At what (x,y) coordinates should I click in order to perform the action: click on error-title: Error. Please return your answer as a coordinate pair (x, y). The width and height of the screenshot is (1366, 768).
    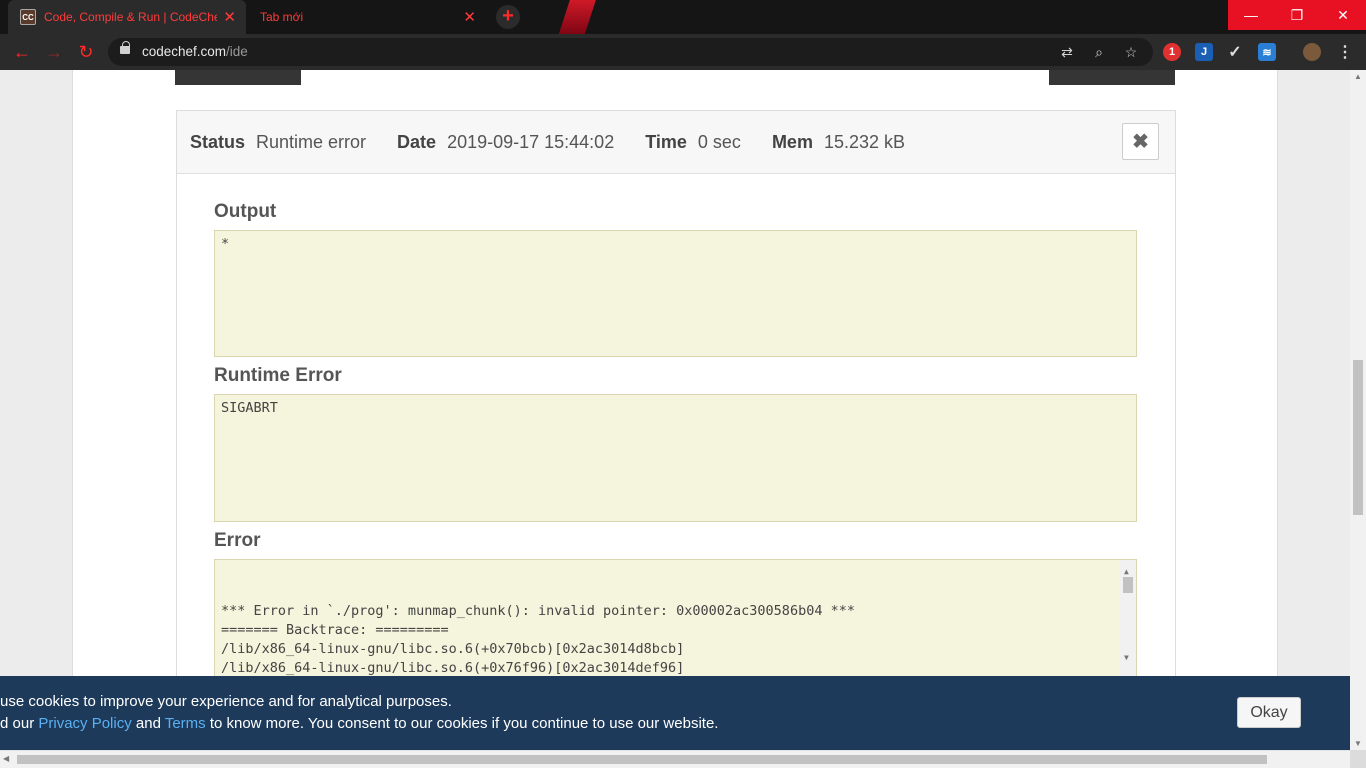
    Looking at the image, I should click on (237, 540).